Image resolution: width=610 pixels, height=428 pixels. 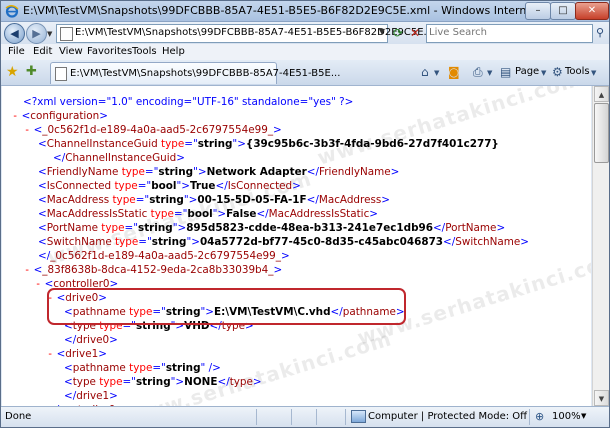 I want to click on maximize-button: □, so click(x=563, y=11).